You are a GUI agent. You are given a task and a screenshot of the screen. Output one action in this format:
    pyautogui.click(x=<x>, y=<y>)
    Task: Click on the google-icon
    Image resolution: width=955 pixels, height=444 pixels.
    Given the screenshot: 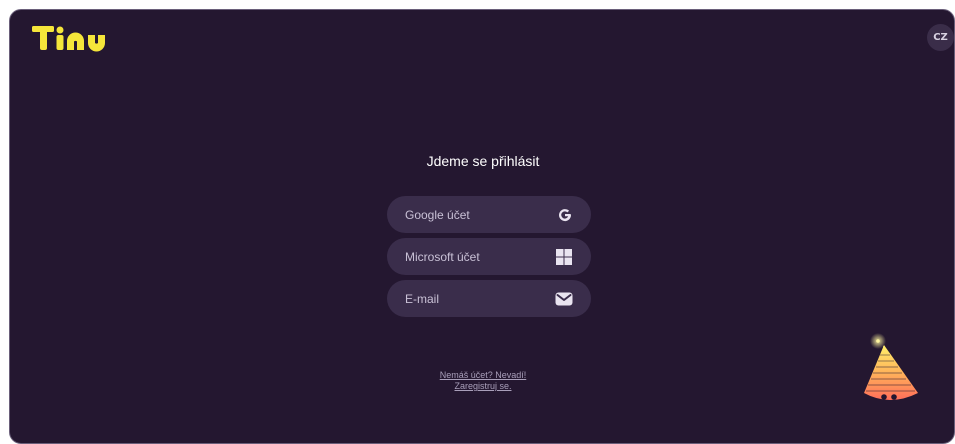 What is the action you would take?
    pyautogui.click(x=565, y=215)
    